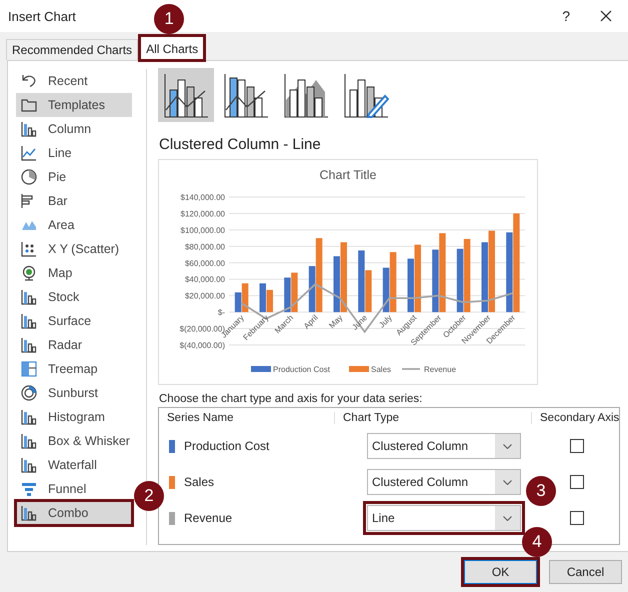  What do you see at coordinates (70, 321) in the screenshot?
I see `chart-type-label: Surface` at bounding box center [70, 321].